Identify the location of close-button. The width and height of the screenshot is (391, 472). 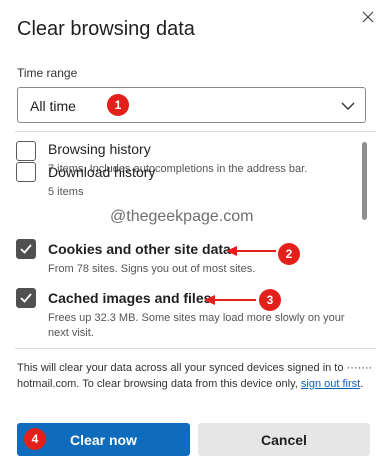
(368, 17).